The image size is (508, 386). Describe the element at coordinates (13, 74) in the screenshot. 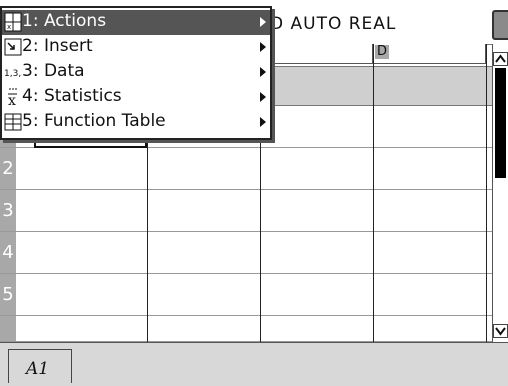

I see `svg-text: 1,3,5` at that location.